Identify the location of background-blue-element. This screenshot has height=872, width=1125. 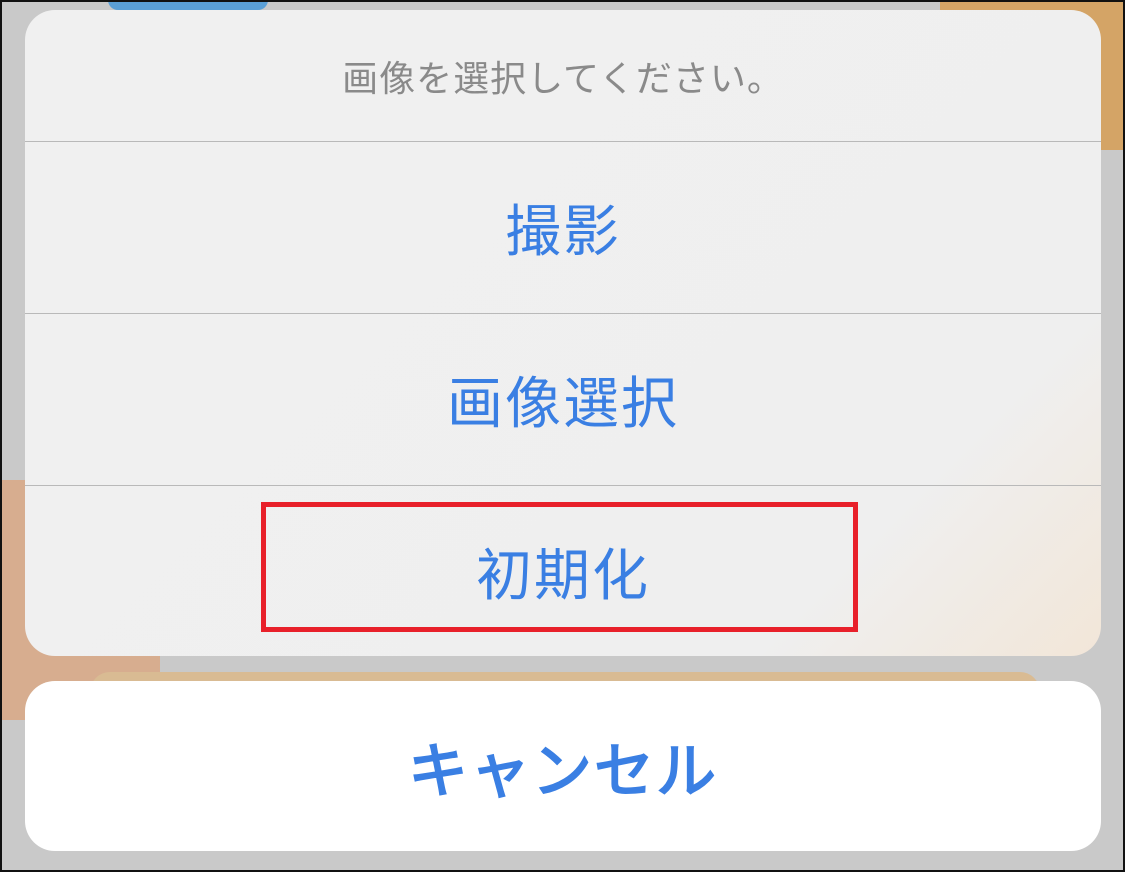
(188, 5).